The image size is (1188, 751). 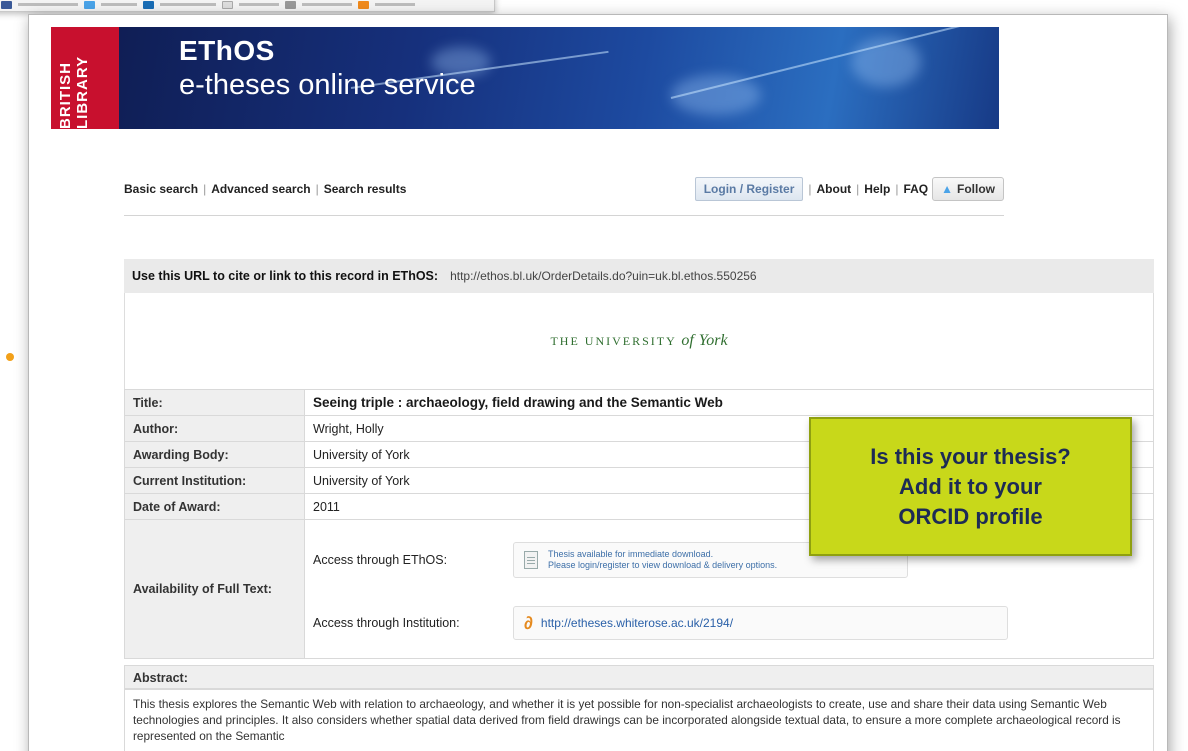 I want to click on facebook-icon, so click(x=6, y=5).